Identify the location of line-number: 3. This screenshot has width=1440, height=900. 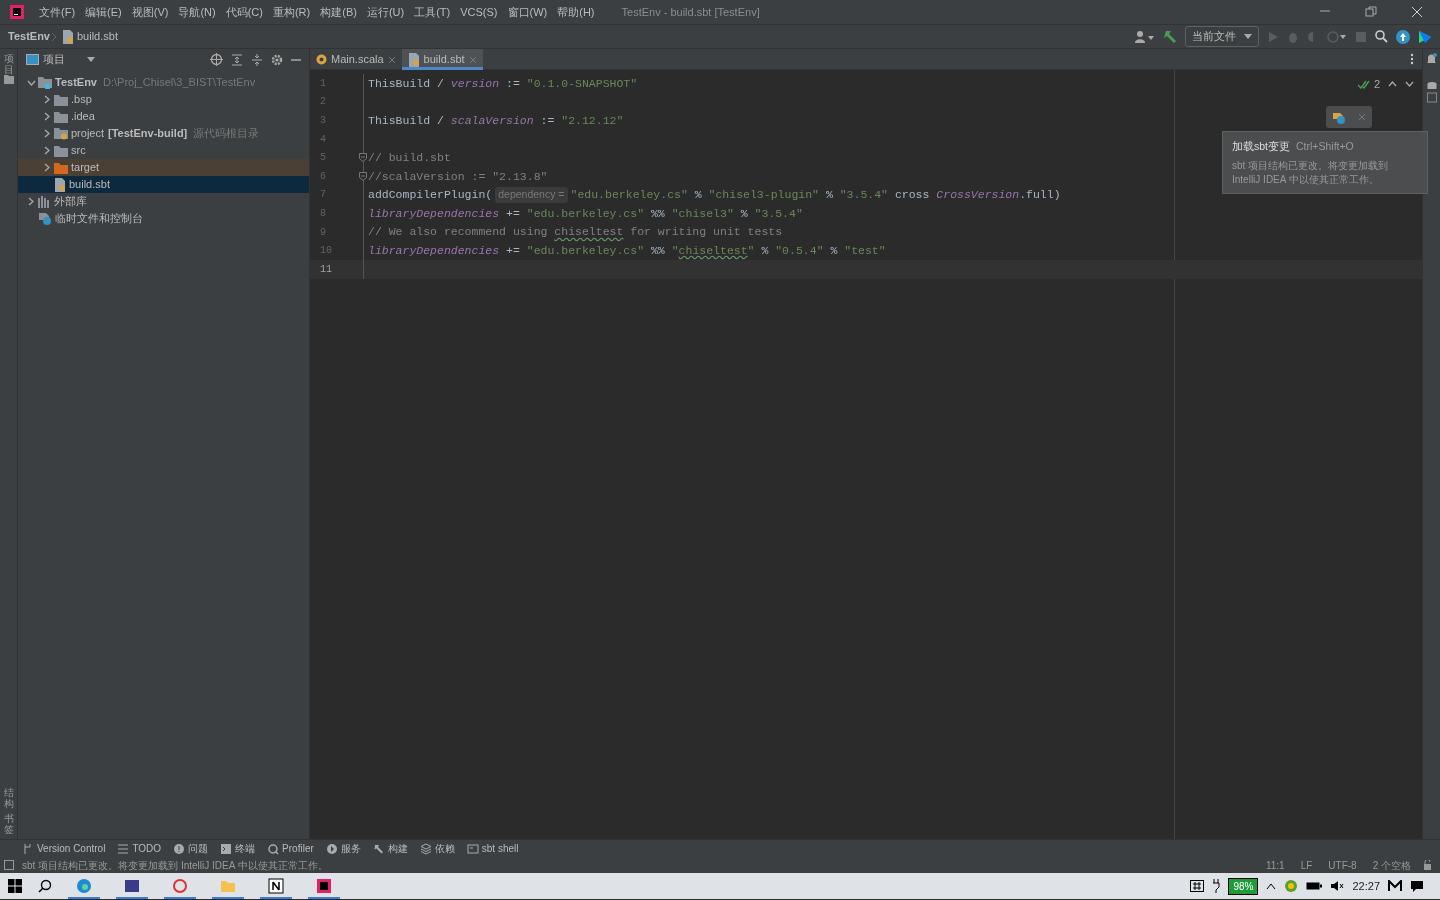
(323, 121).